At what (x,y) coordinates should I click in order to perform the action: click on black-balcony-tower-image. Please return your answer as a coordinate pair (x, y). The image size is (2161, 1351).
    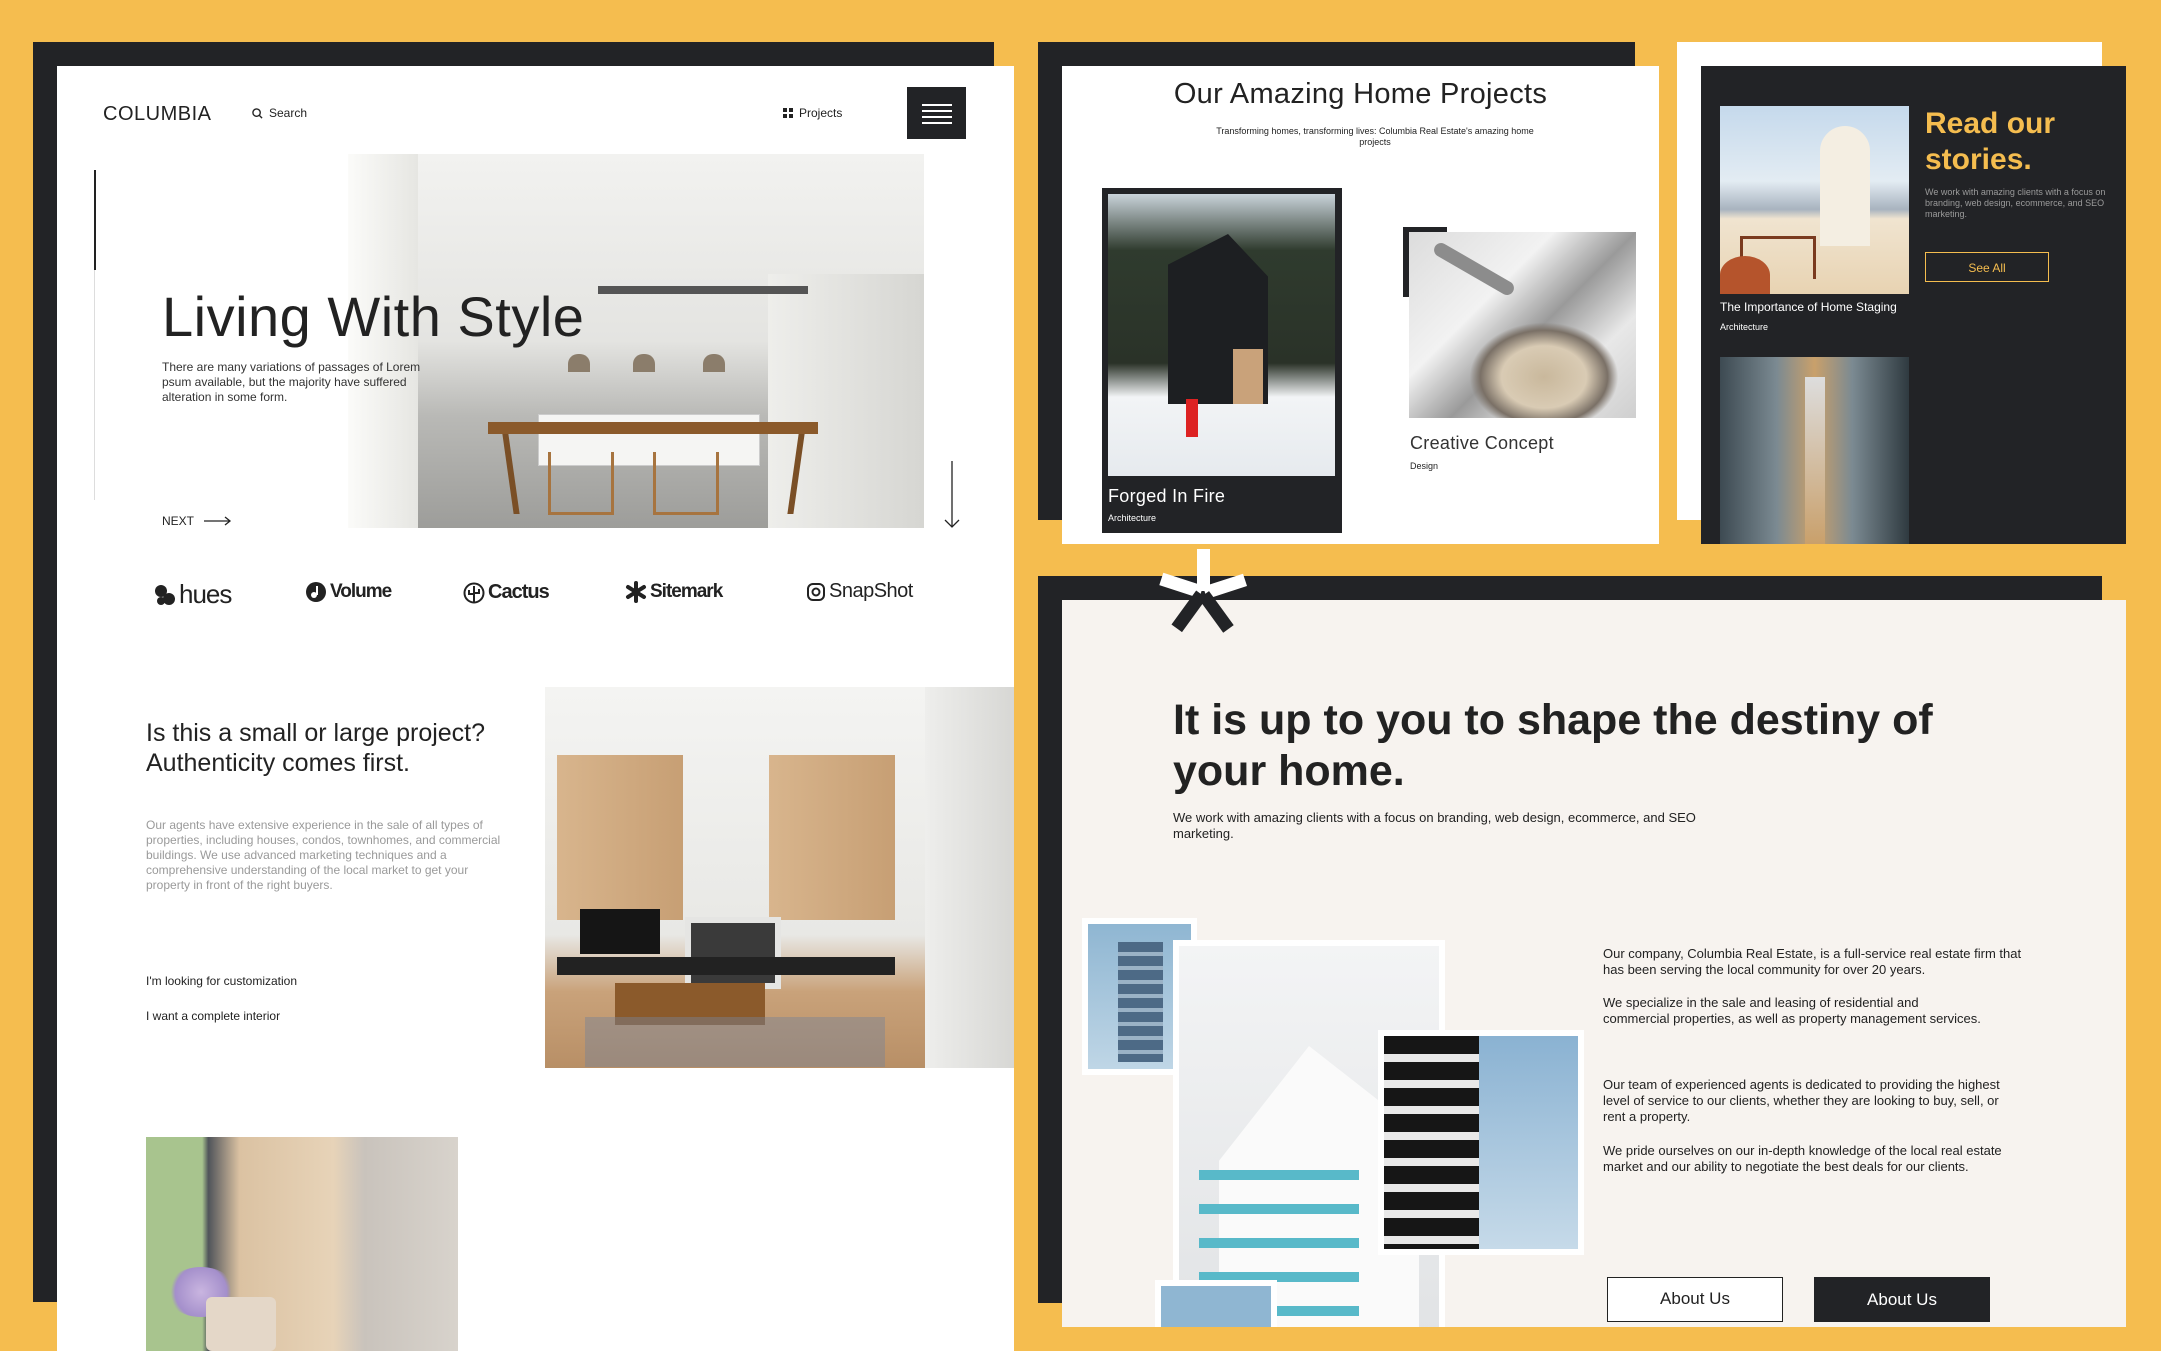
    Looking at the image, I should click on (1481, 1142).